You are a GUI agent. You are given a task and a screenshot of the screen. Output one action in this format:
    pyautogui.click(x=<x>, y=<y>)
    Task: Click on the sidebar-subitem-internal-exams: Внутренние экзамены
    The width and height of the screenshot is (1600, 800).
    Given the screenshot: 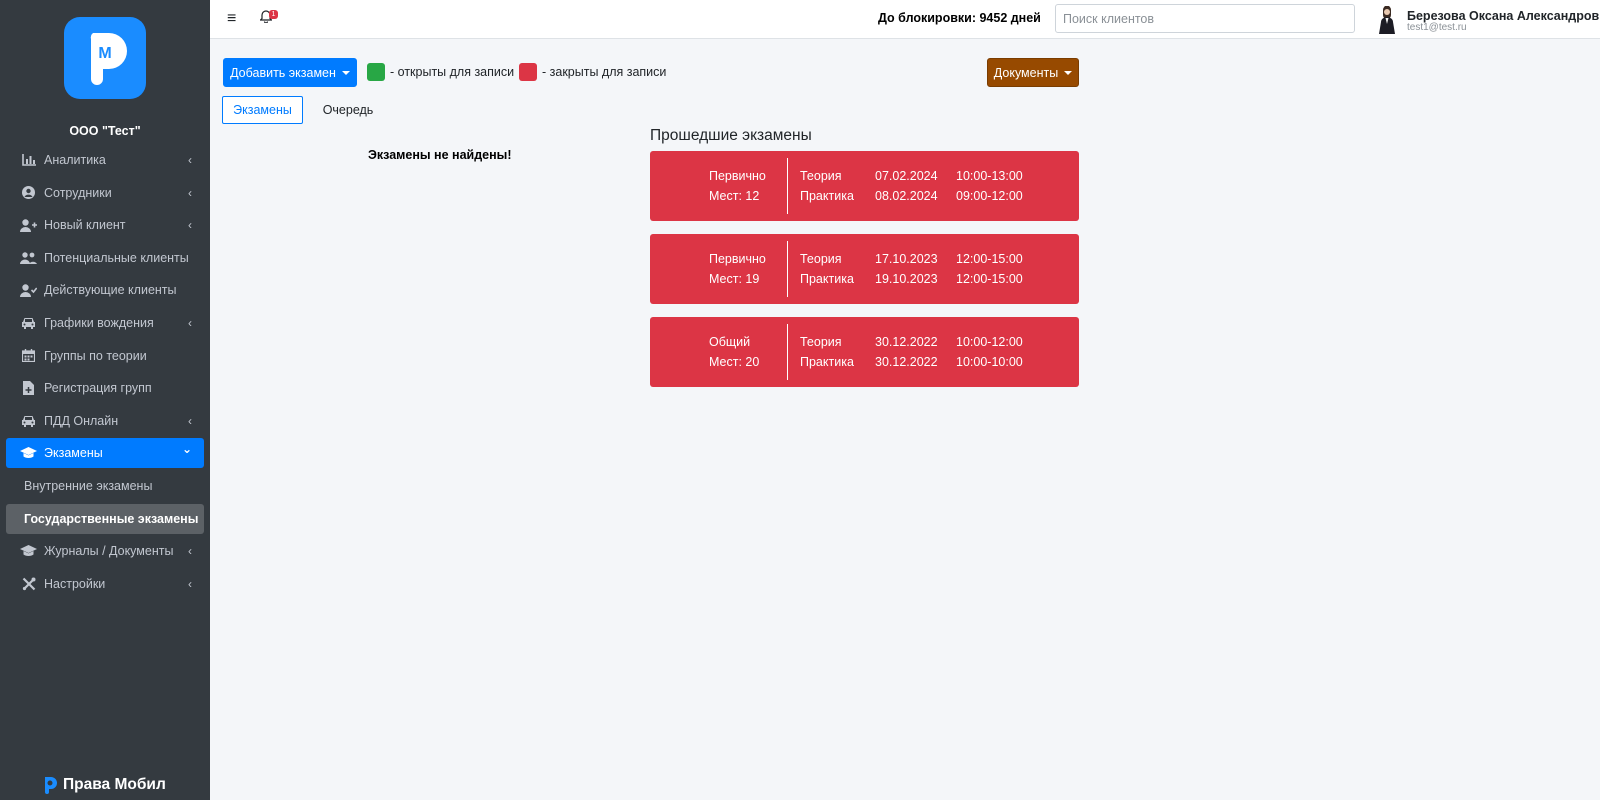 What is the action you would take?
    pyautogui.click(x=105, y=486)
    